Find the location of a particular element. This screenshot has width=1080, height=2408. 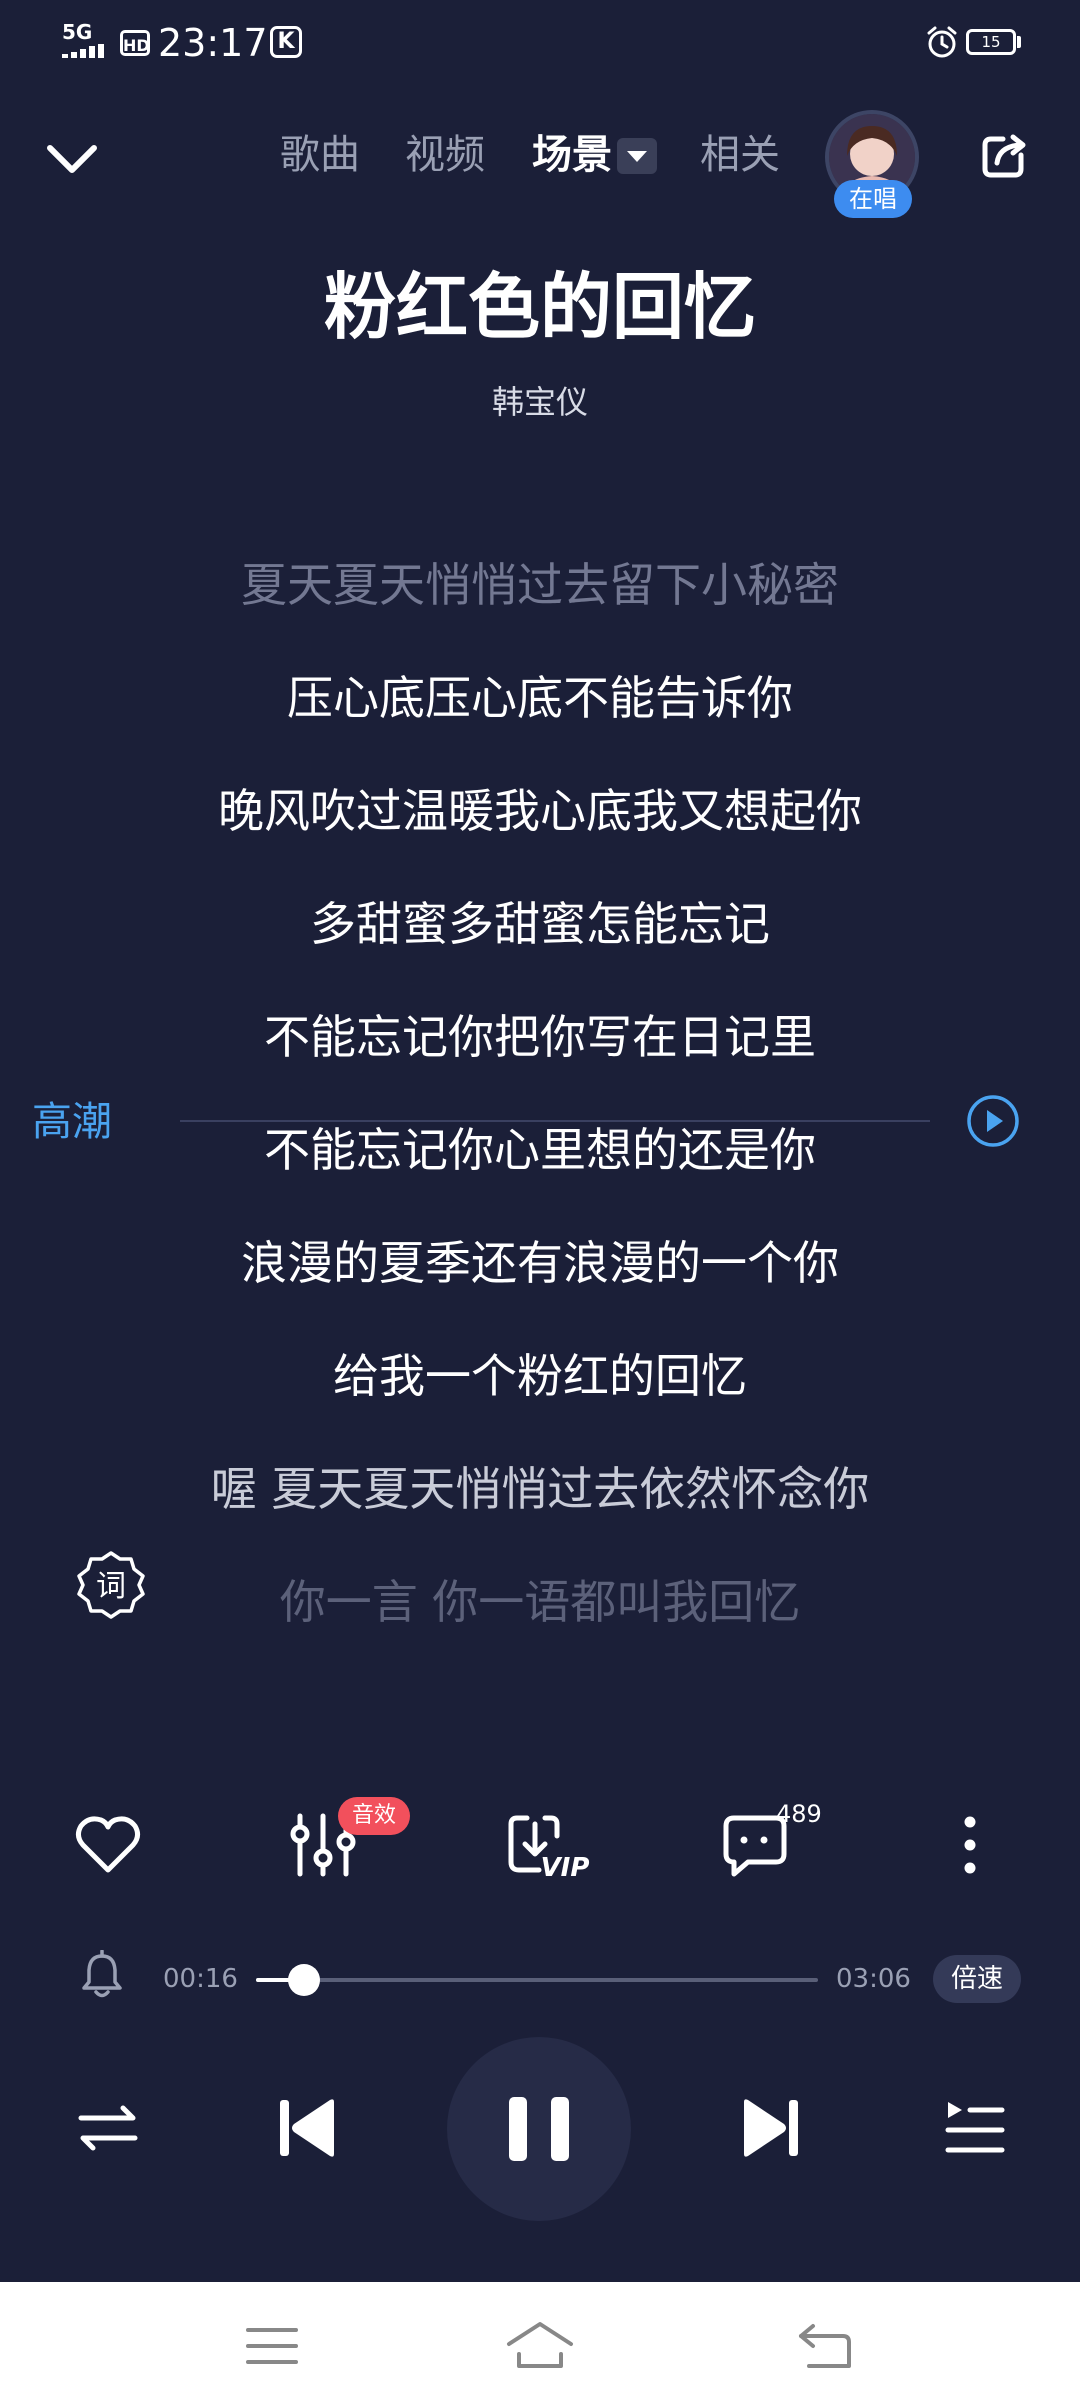

pause-icon is located at coordinates (539, 2129).